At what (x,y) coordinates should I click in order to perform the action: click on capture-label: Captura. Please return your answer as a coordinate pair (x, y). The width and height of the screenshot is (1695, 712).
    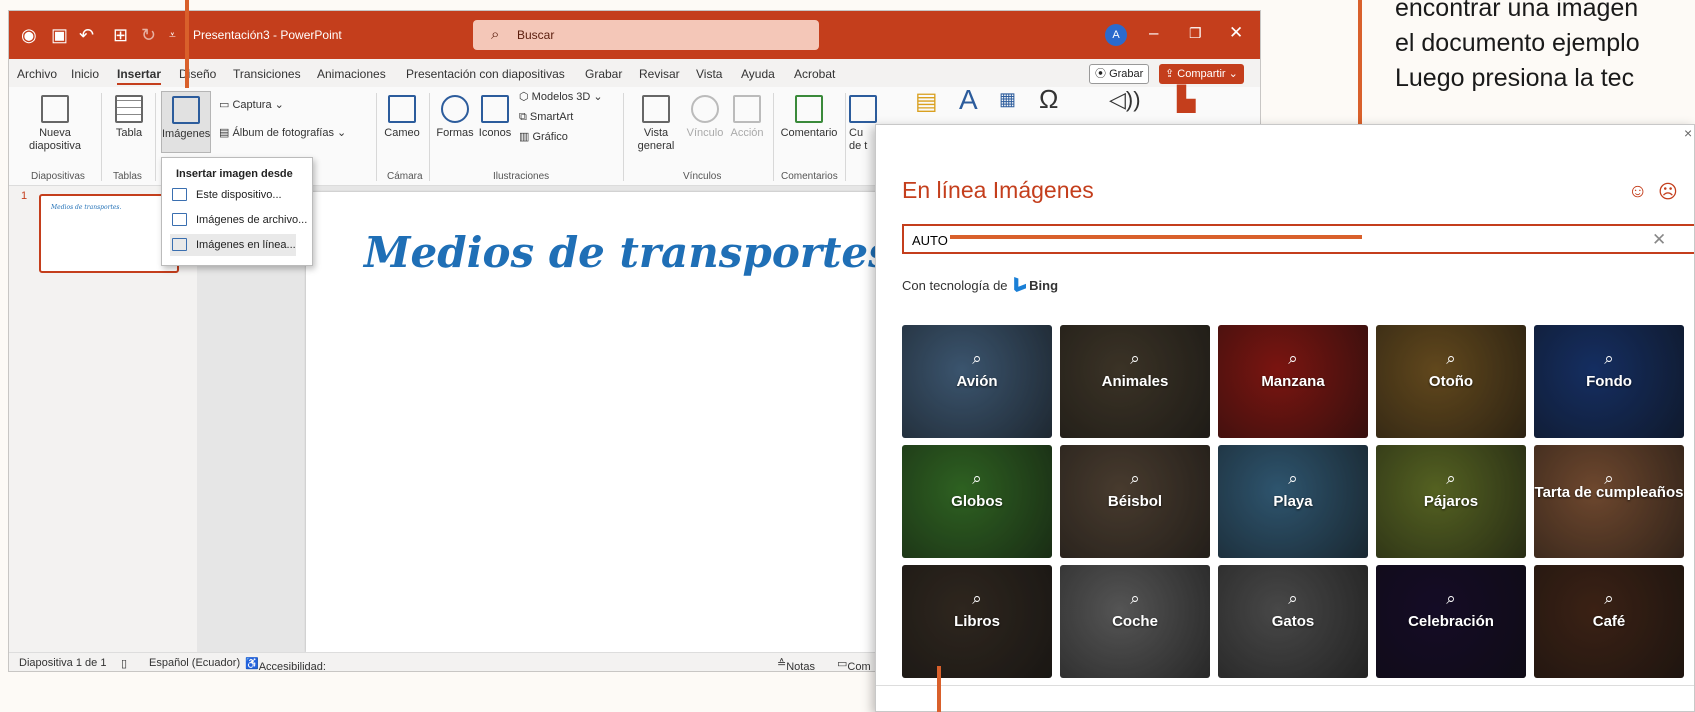
    Looking at the image, I should click on (252, 105).